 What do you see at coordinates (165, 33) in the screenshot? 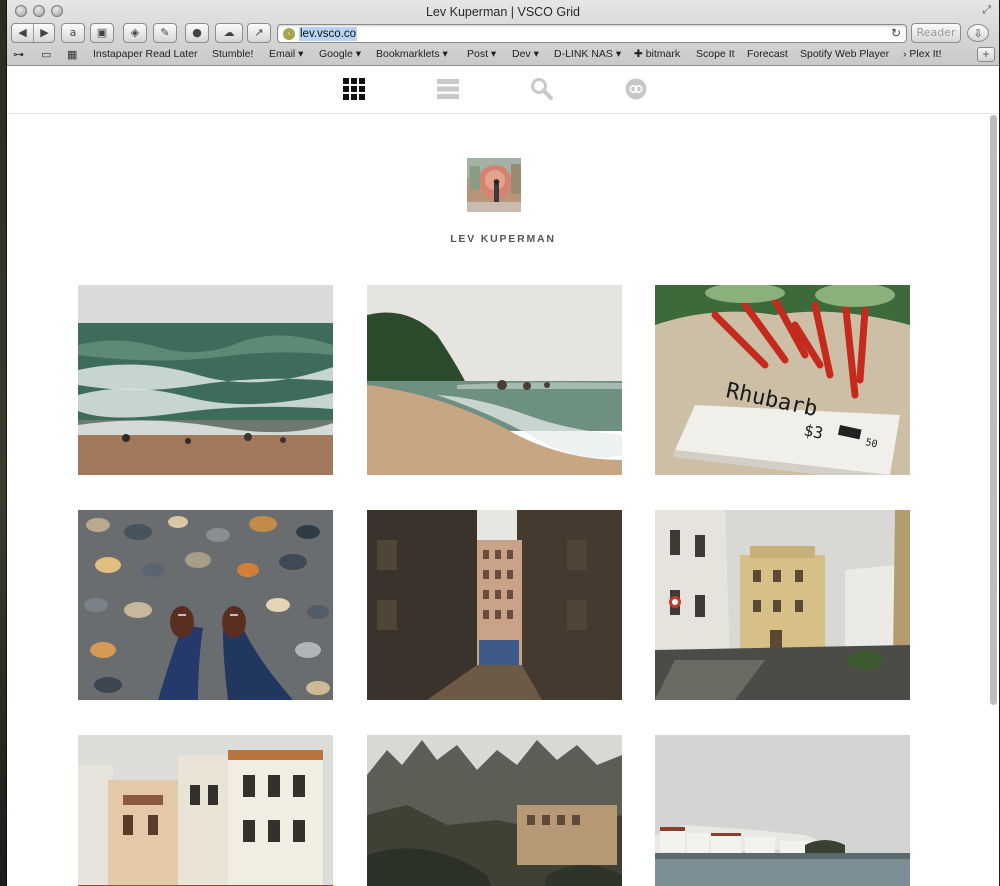
I see `tools-extension-button: ✎` at bounding box center [165, 33].